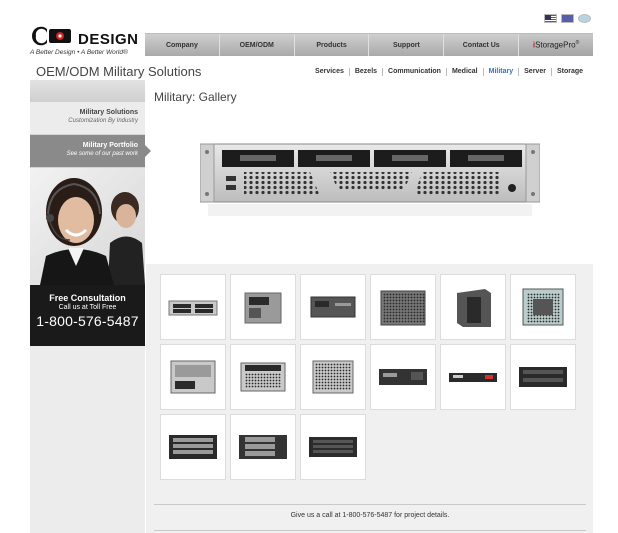  What do you see at coordinates (108, 112) in the screenshot?
I see `sidebar-item-title: Military Solutions` at bounding box center [108, 112].